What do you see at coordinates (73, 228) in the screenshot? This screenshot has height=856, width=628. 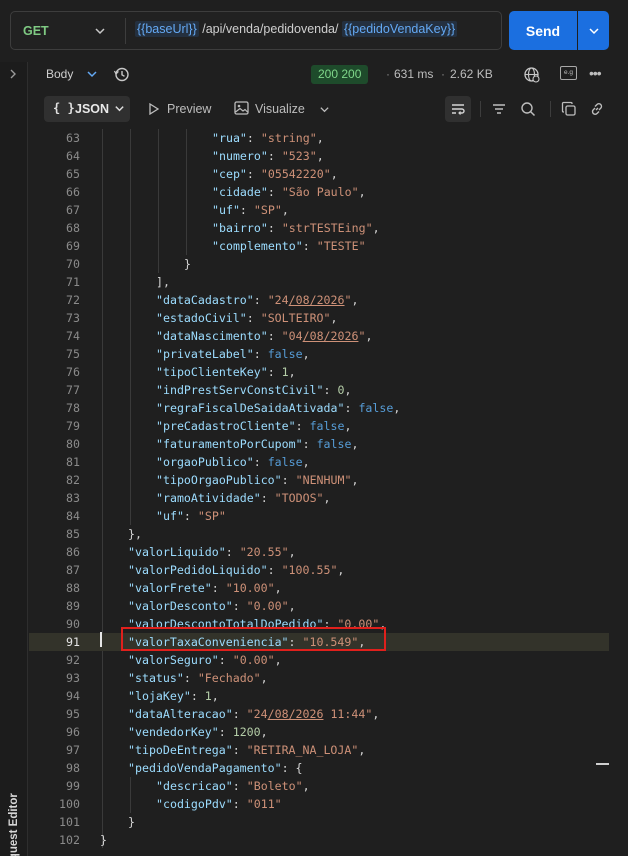 I see `line-number: 68` at bounding box center [73, 228].